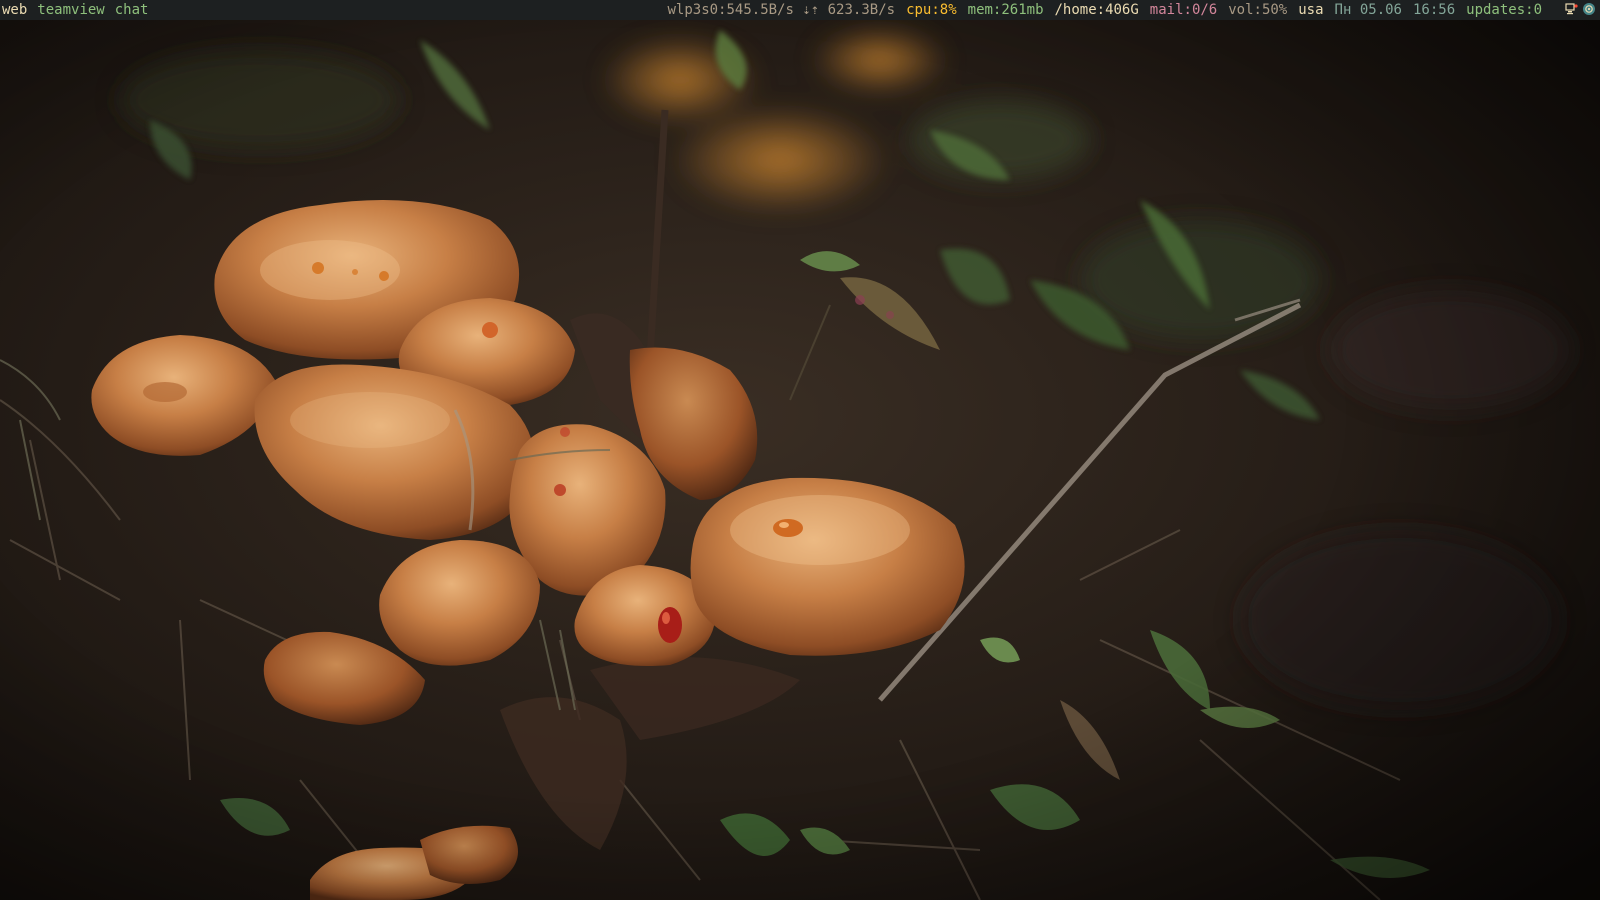 Image resolution: width=1600 pixels, height=900 pixels. Describe the element at coordinates (14, 10) in the screenshot. I see `workspace-web: web` at that location.